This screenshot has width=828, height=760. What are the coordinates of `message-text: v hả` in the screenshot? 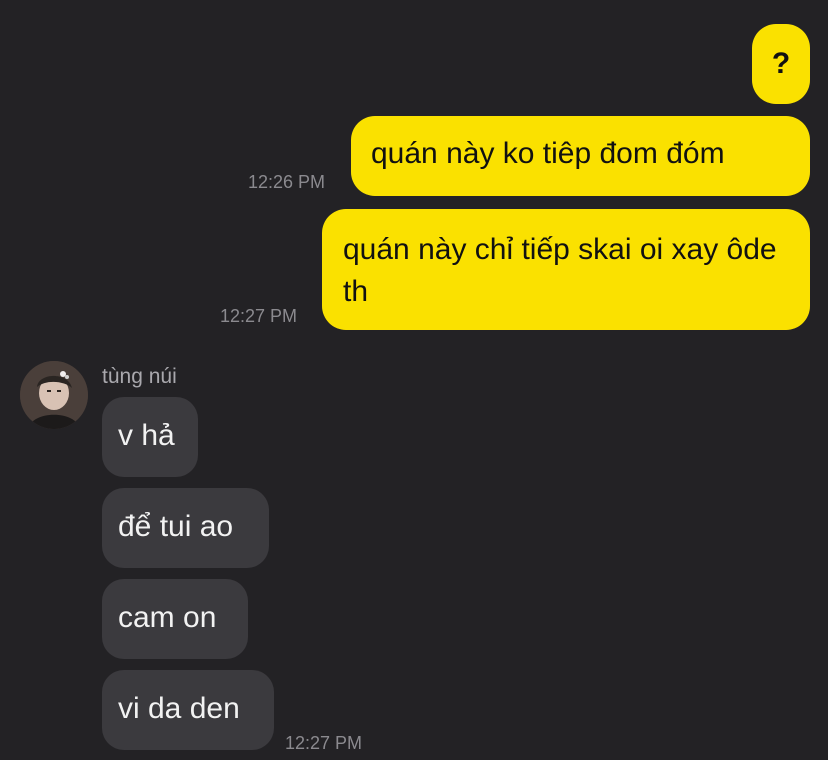 It's located at (146, 435).